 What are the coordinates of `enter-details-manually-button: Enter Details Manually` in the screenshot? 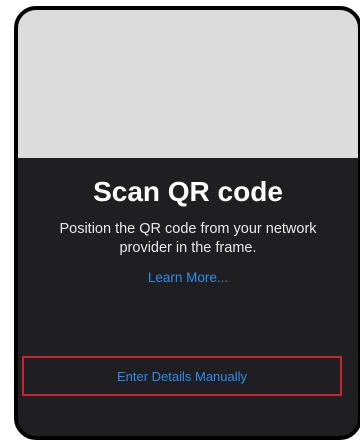 It's located at (182, 376).